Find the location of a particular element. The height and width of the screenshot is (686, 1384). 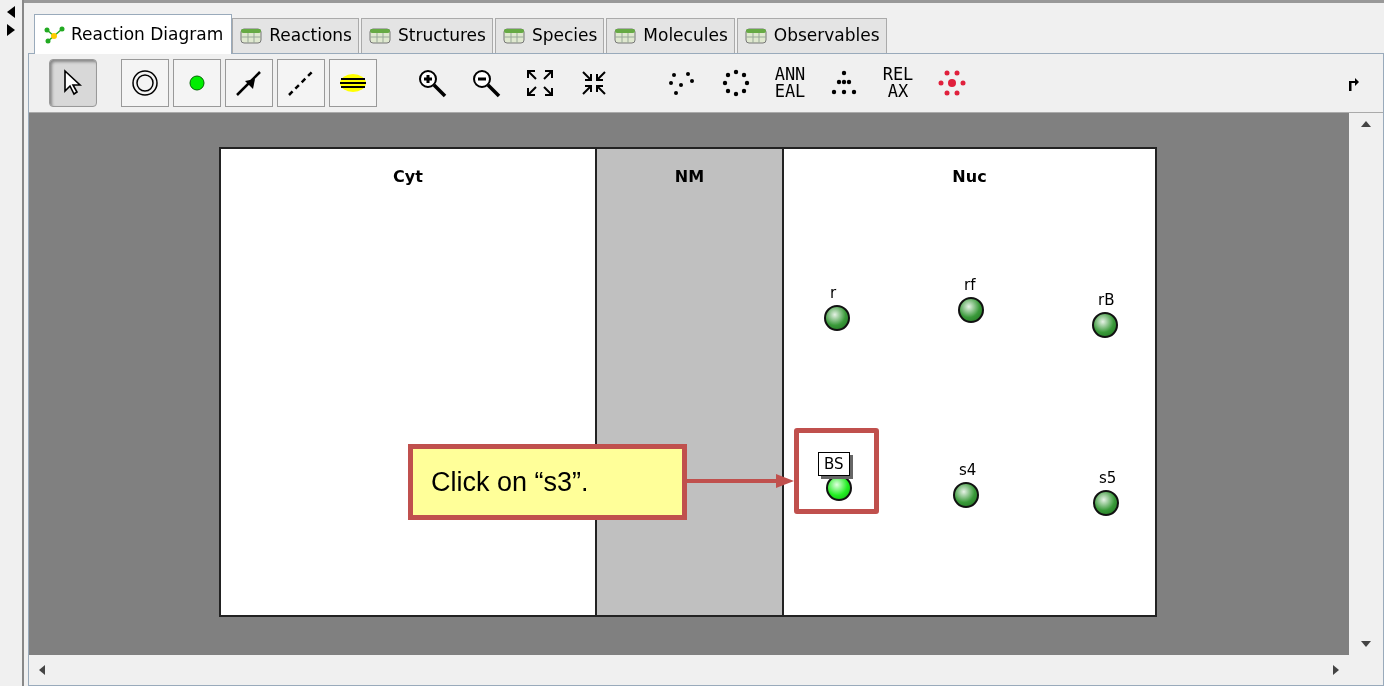

rings-icon is located at coordinates (145, 83).